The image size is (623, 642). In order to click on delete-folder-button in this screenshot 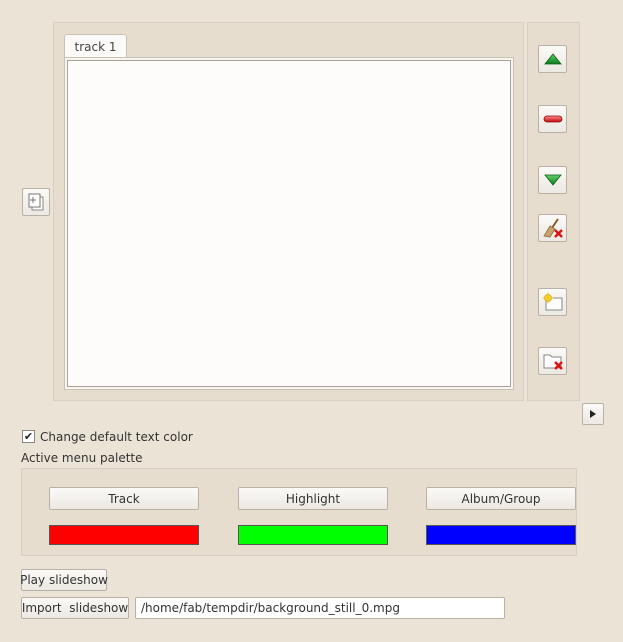, I will do `click(552, 361)`.